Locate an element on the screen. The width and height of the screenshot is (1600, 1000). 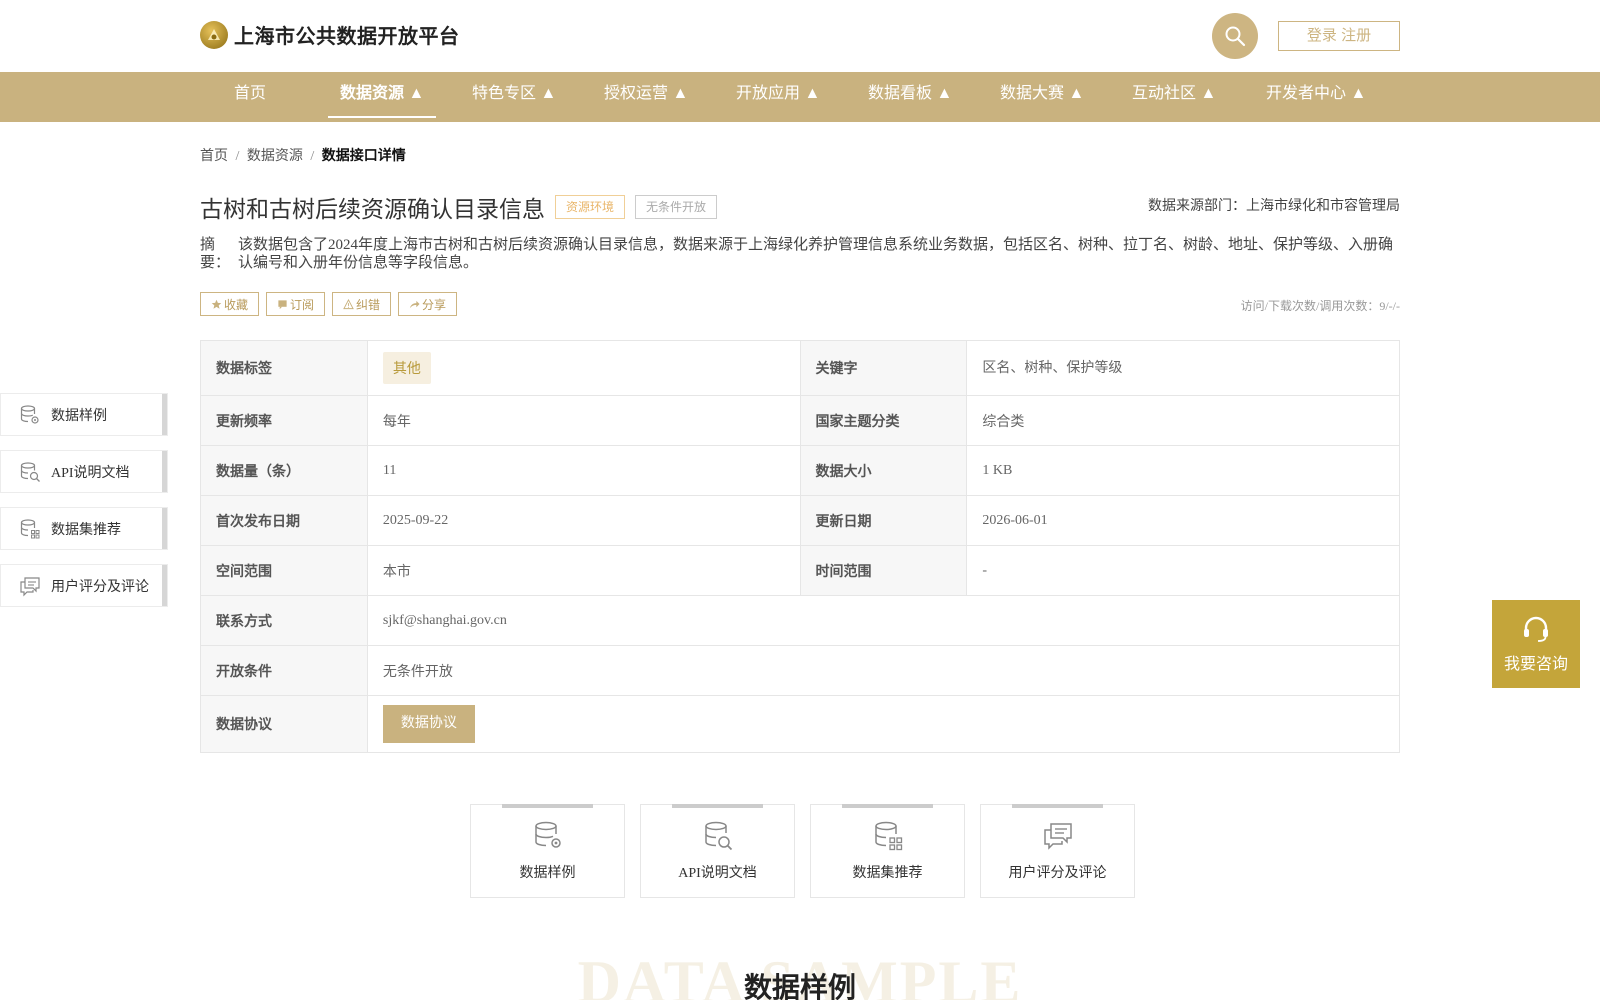
table-key: 开放条件 is located at coordinates (284, 670).